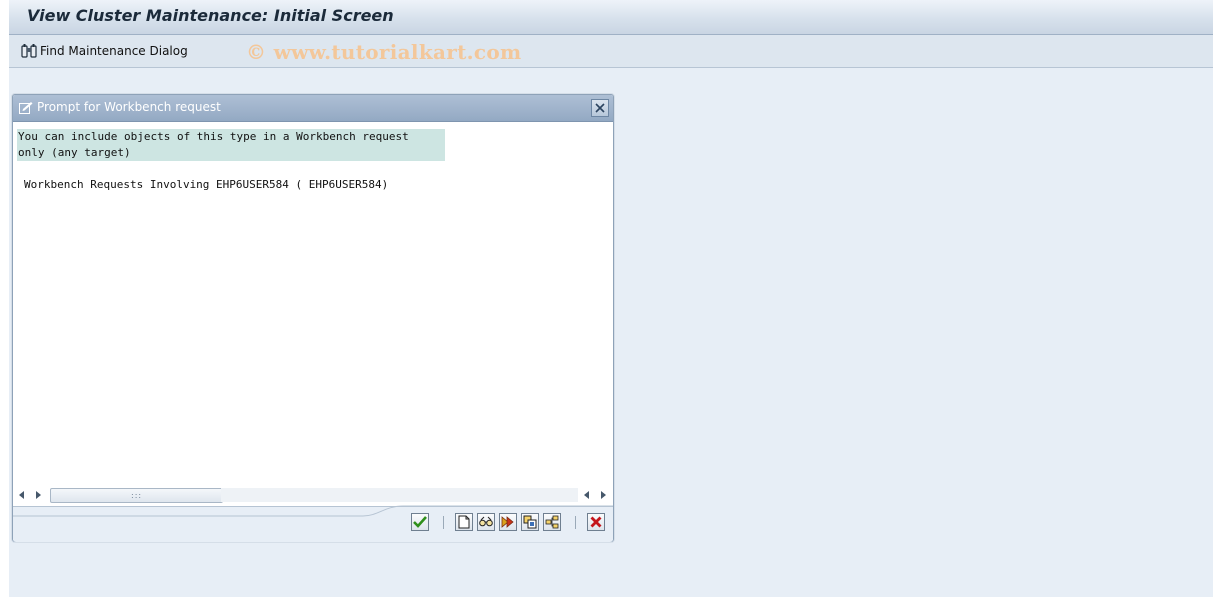 The height and width of the screenshot is (597, 1213). What do you see at coordinates (4, 298) in the screenshot?
I see `left-border` at bounding box center [4, 298].